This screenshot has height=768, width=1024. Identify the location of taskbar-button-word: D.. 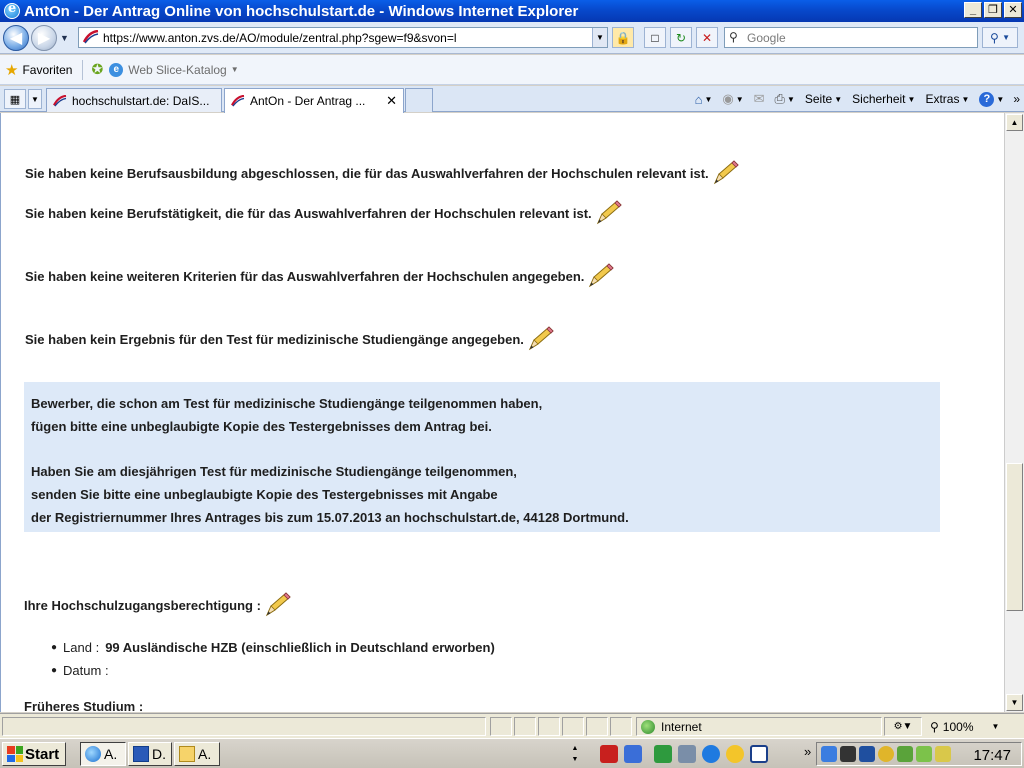
(150, 754).